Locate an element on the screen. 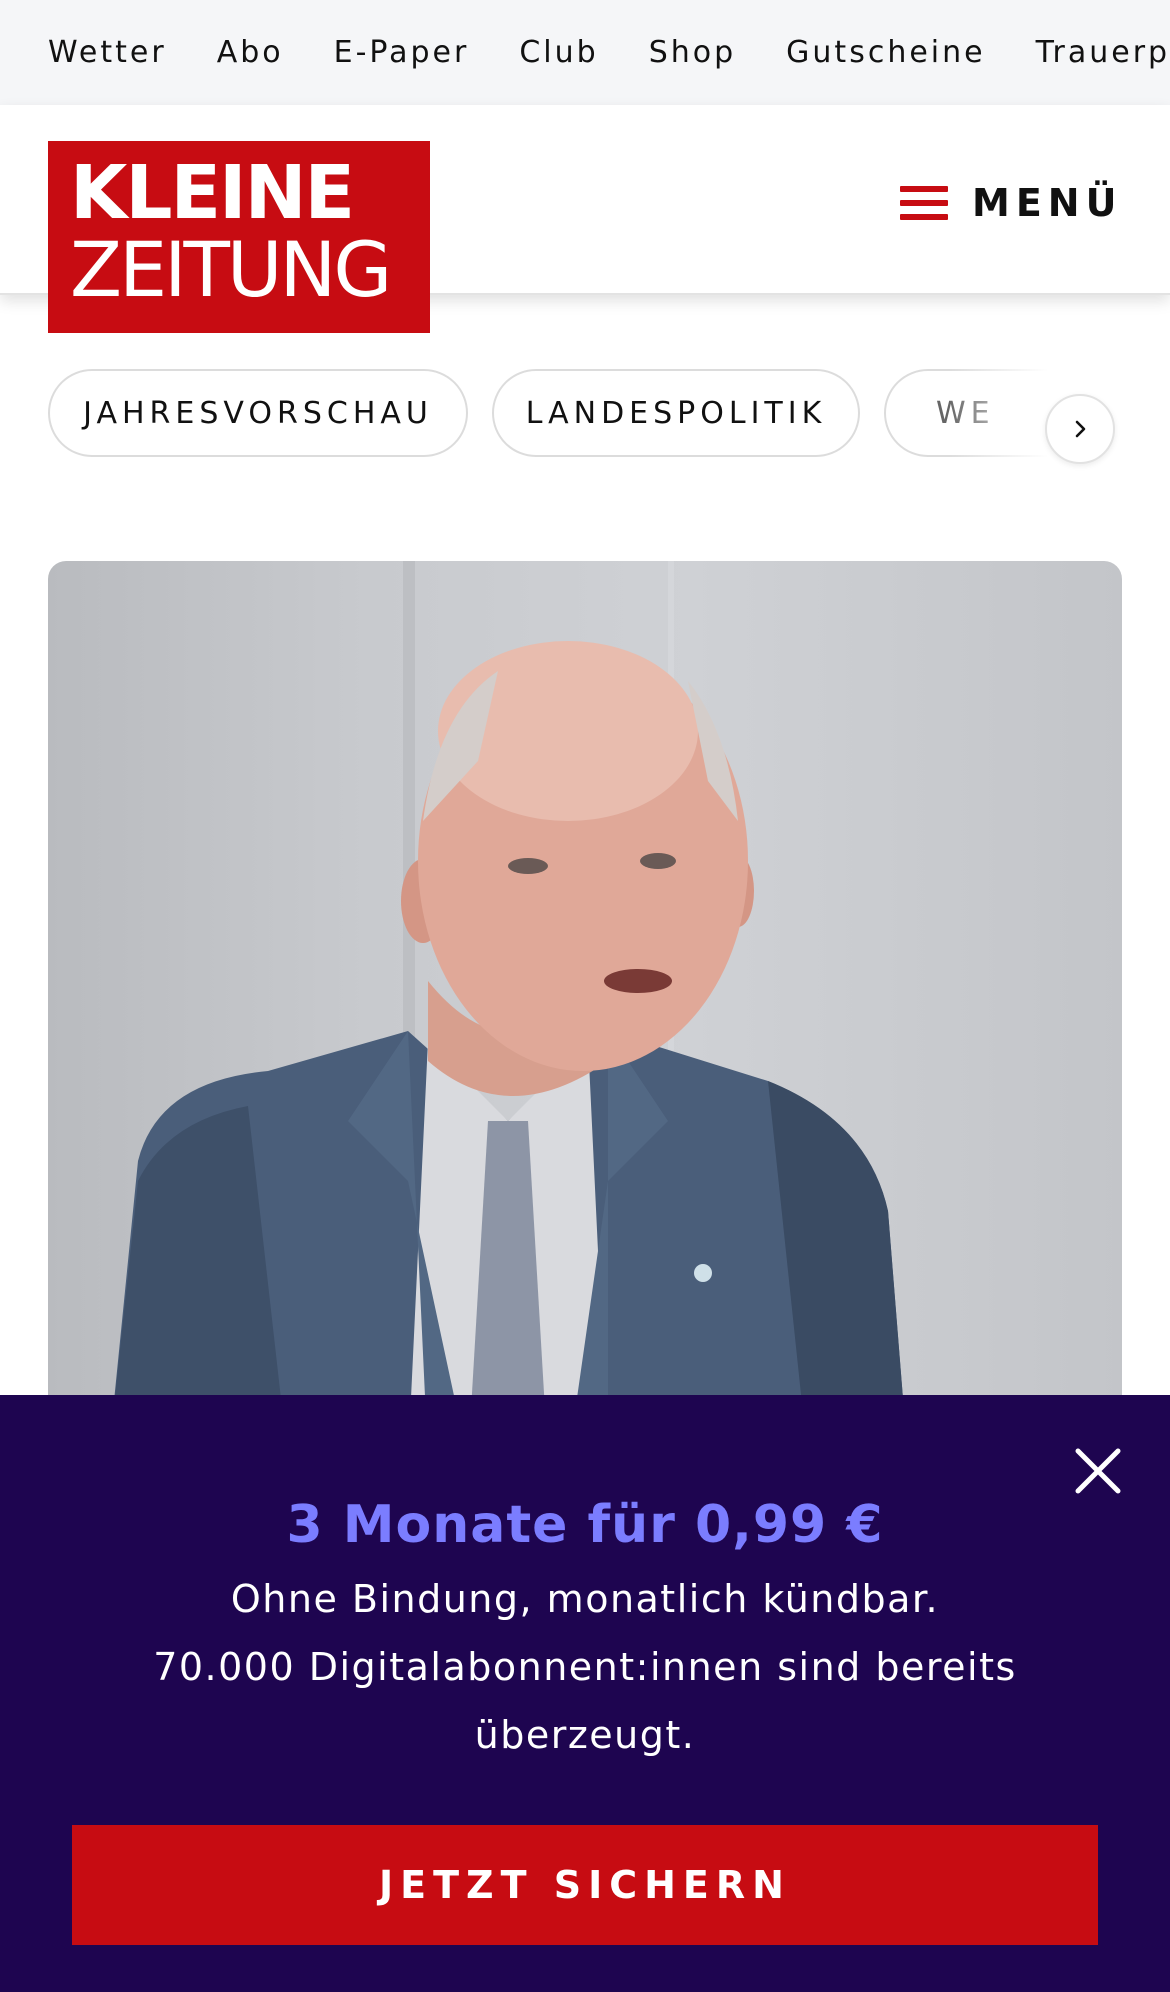 The height and width of the screenshot is (1992, 1170). logo-line-1: KLEINE is located at coordinates (212, 193).